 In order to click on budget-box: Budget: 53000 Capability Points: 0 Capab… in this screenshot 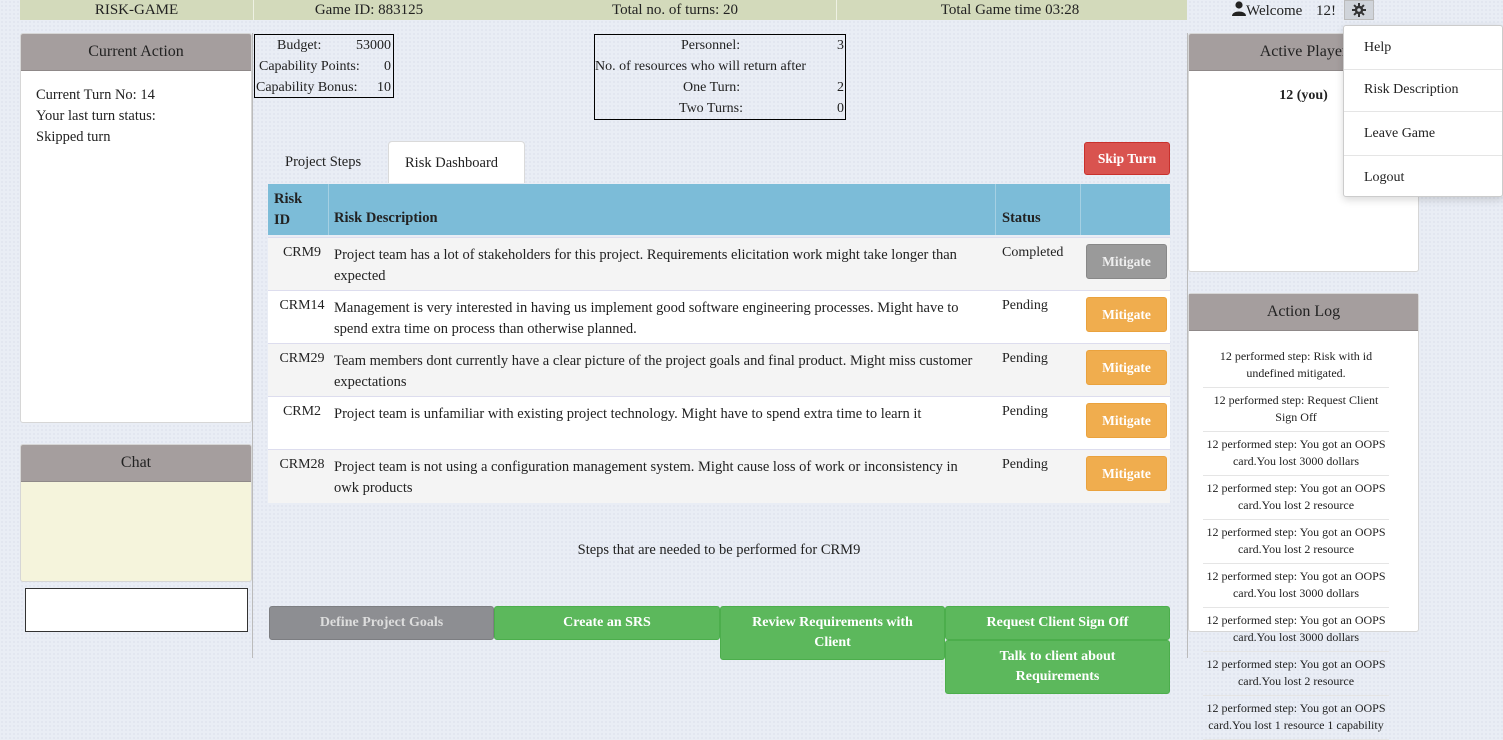, I will do `click(324, 66)`.